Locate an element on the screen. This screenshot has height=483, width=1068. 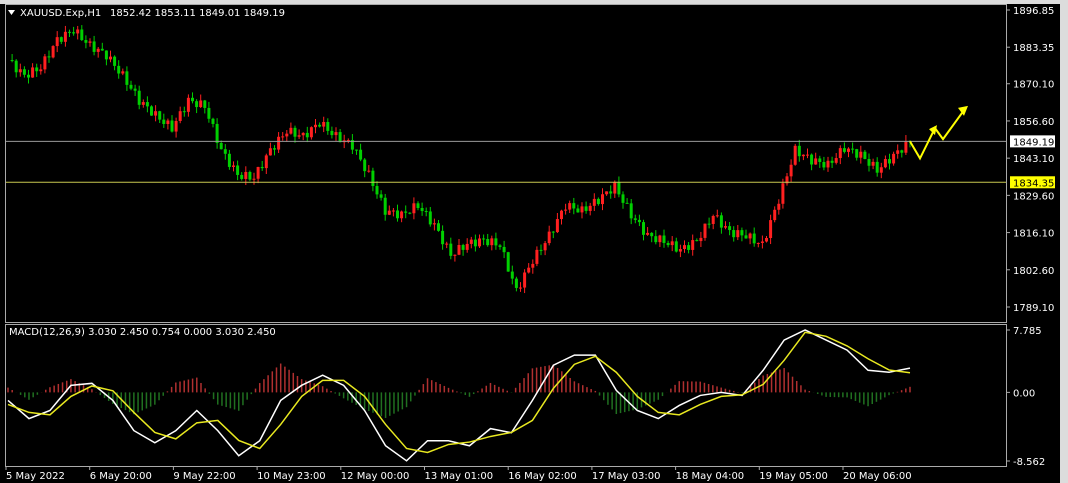
macd-tick-label: -8.562 is located at coordinates (1029, 462).